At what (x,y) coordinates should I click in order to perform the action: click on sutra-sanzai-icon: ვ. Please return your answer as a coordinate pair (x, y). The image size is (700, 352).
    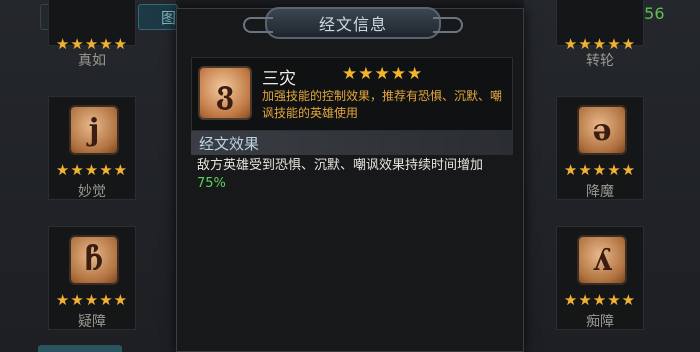
    Looking at the image, I should click on (225, 93).